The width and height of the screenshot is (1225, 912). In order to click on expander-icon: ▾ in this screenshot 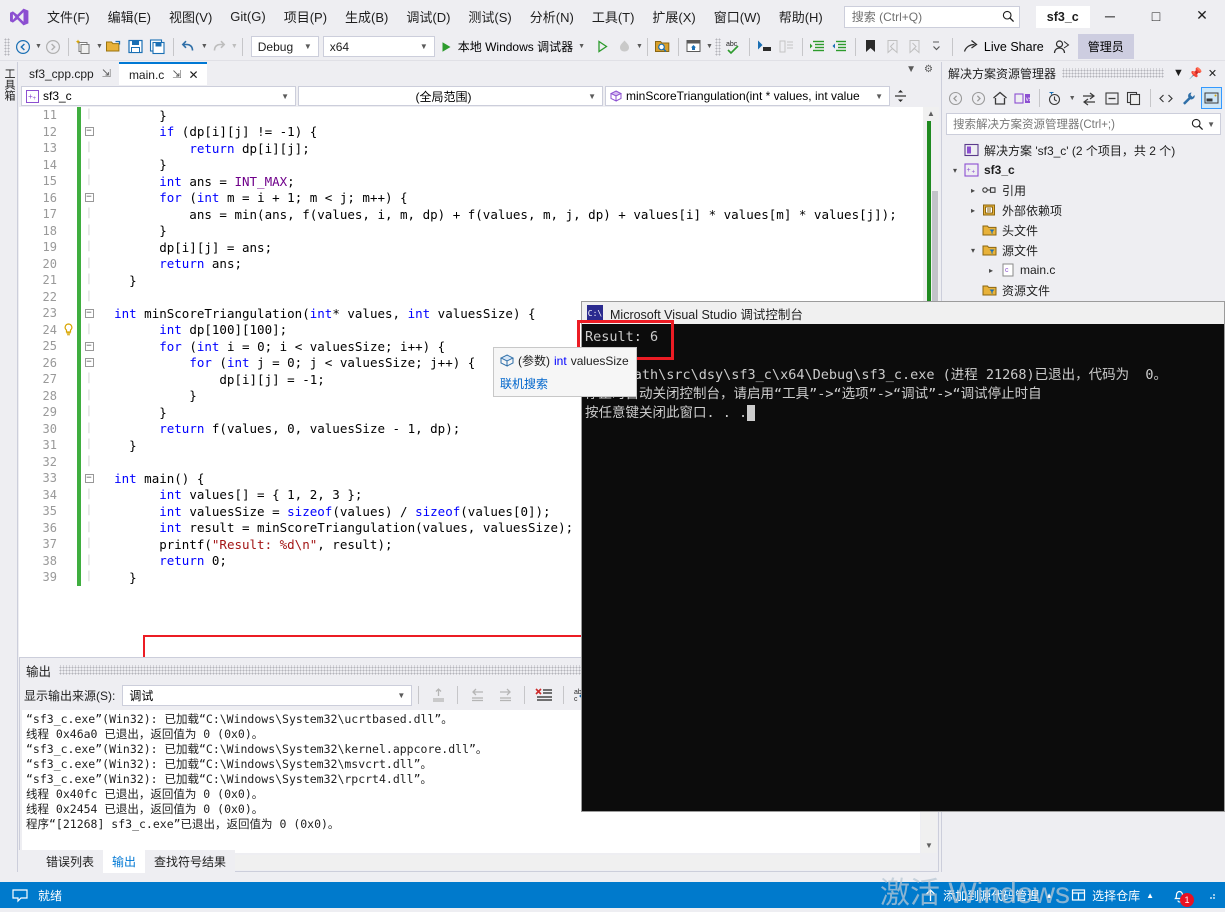, I will do `click(973, 250)`.